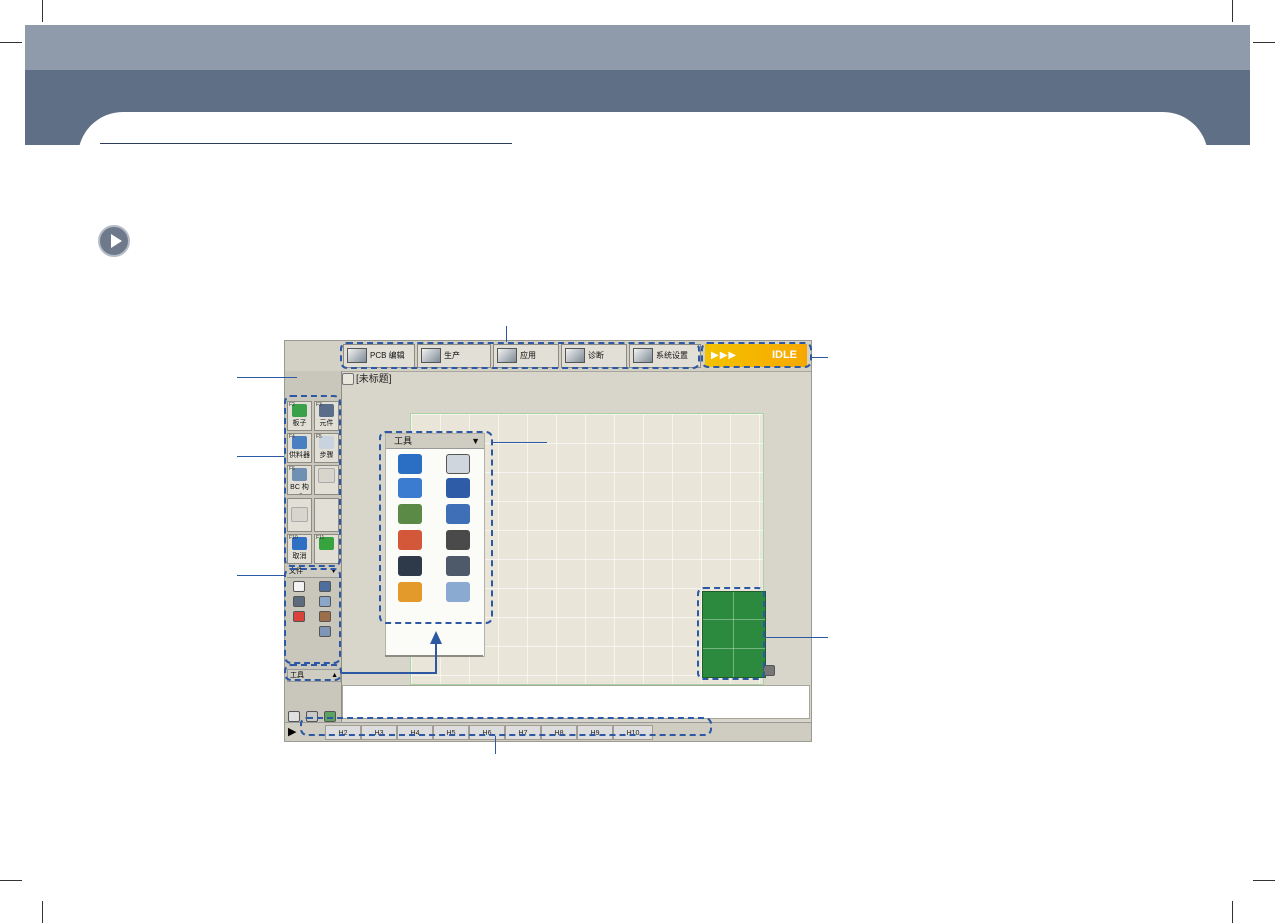  What do you see at coordinates (312, 481) in the screenshot?
I see `callout-side-buttons` at bounding box center [312, 481].